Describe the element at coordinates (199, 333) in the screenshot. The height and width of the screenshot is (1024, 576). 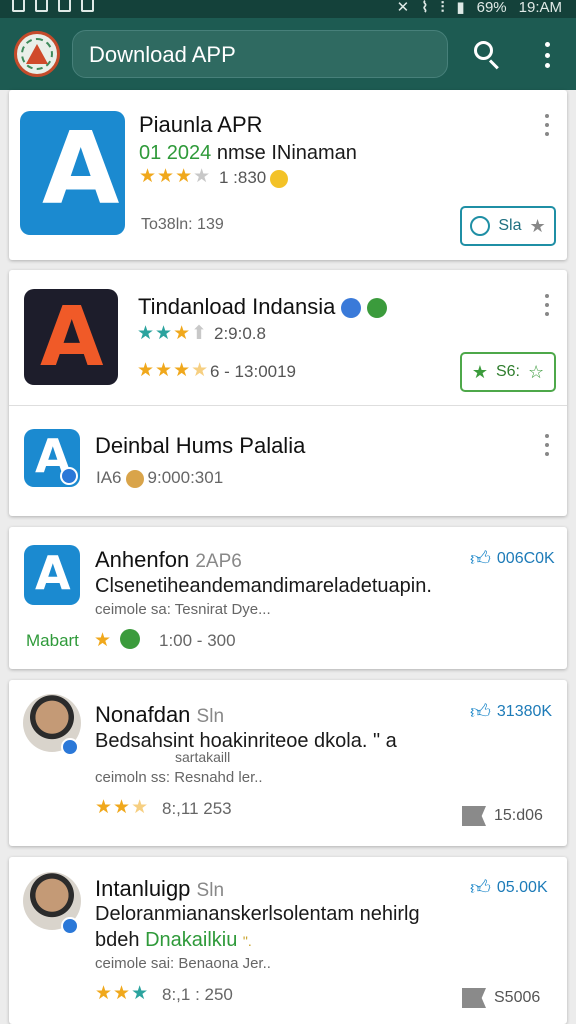
I see `star-icon: ⬆` at that location.